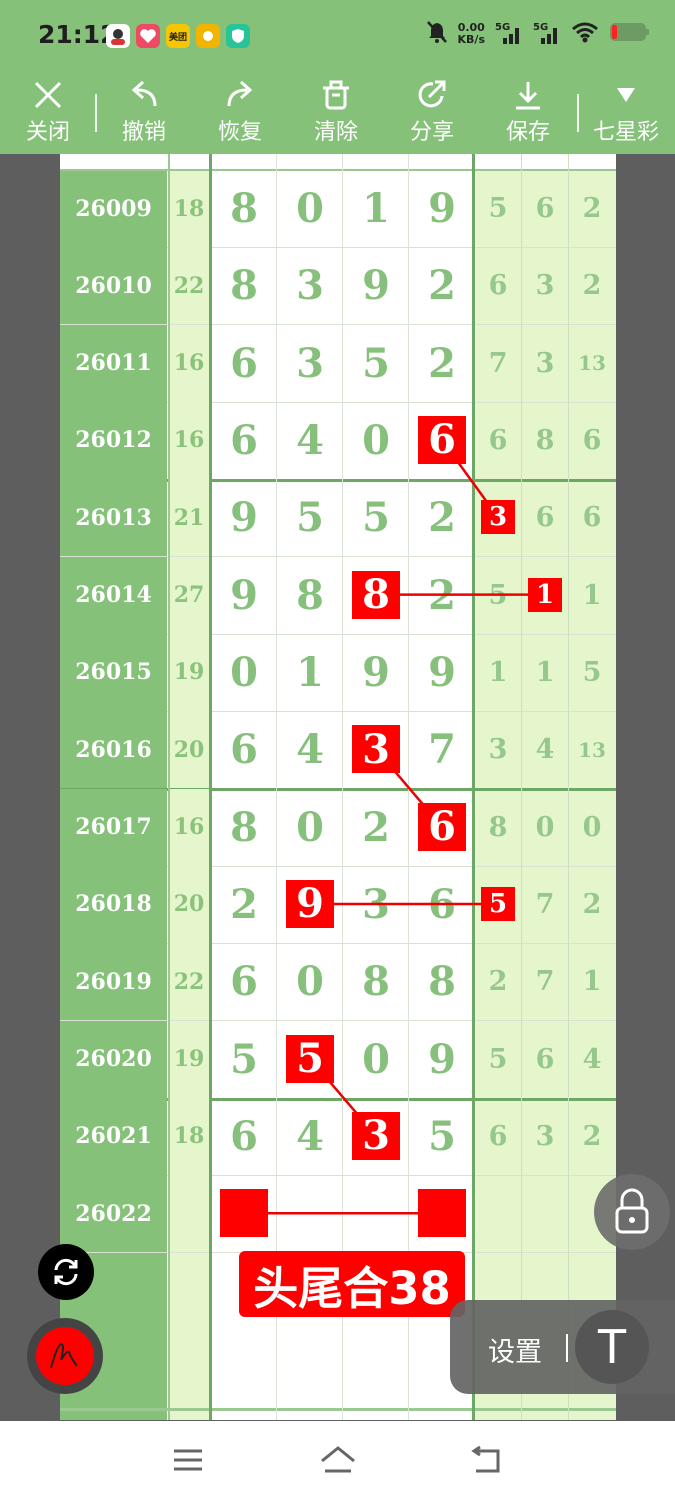 Image resolution: width=675 pixels, height=1500 pixels. What do you see at coordinates (208, 36) in the screenshot?
I see `sun-app-icon` at bounding box center [208, 36].